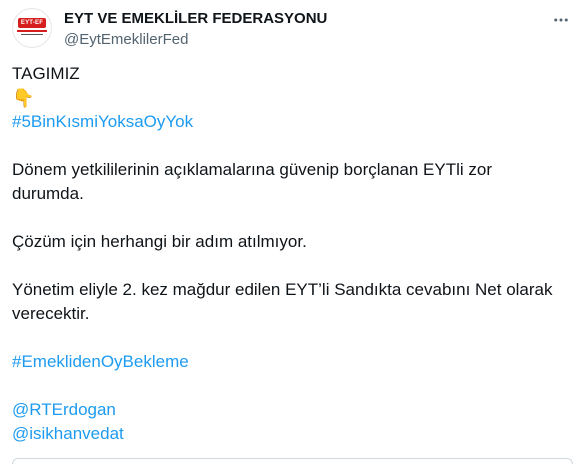 The width and height of the screenshot is (585, 464). I want to click on mention-link: @RTErdogan, so click(64, 410).